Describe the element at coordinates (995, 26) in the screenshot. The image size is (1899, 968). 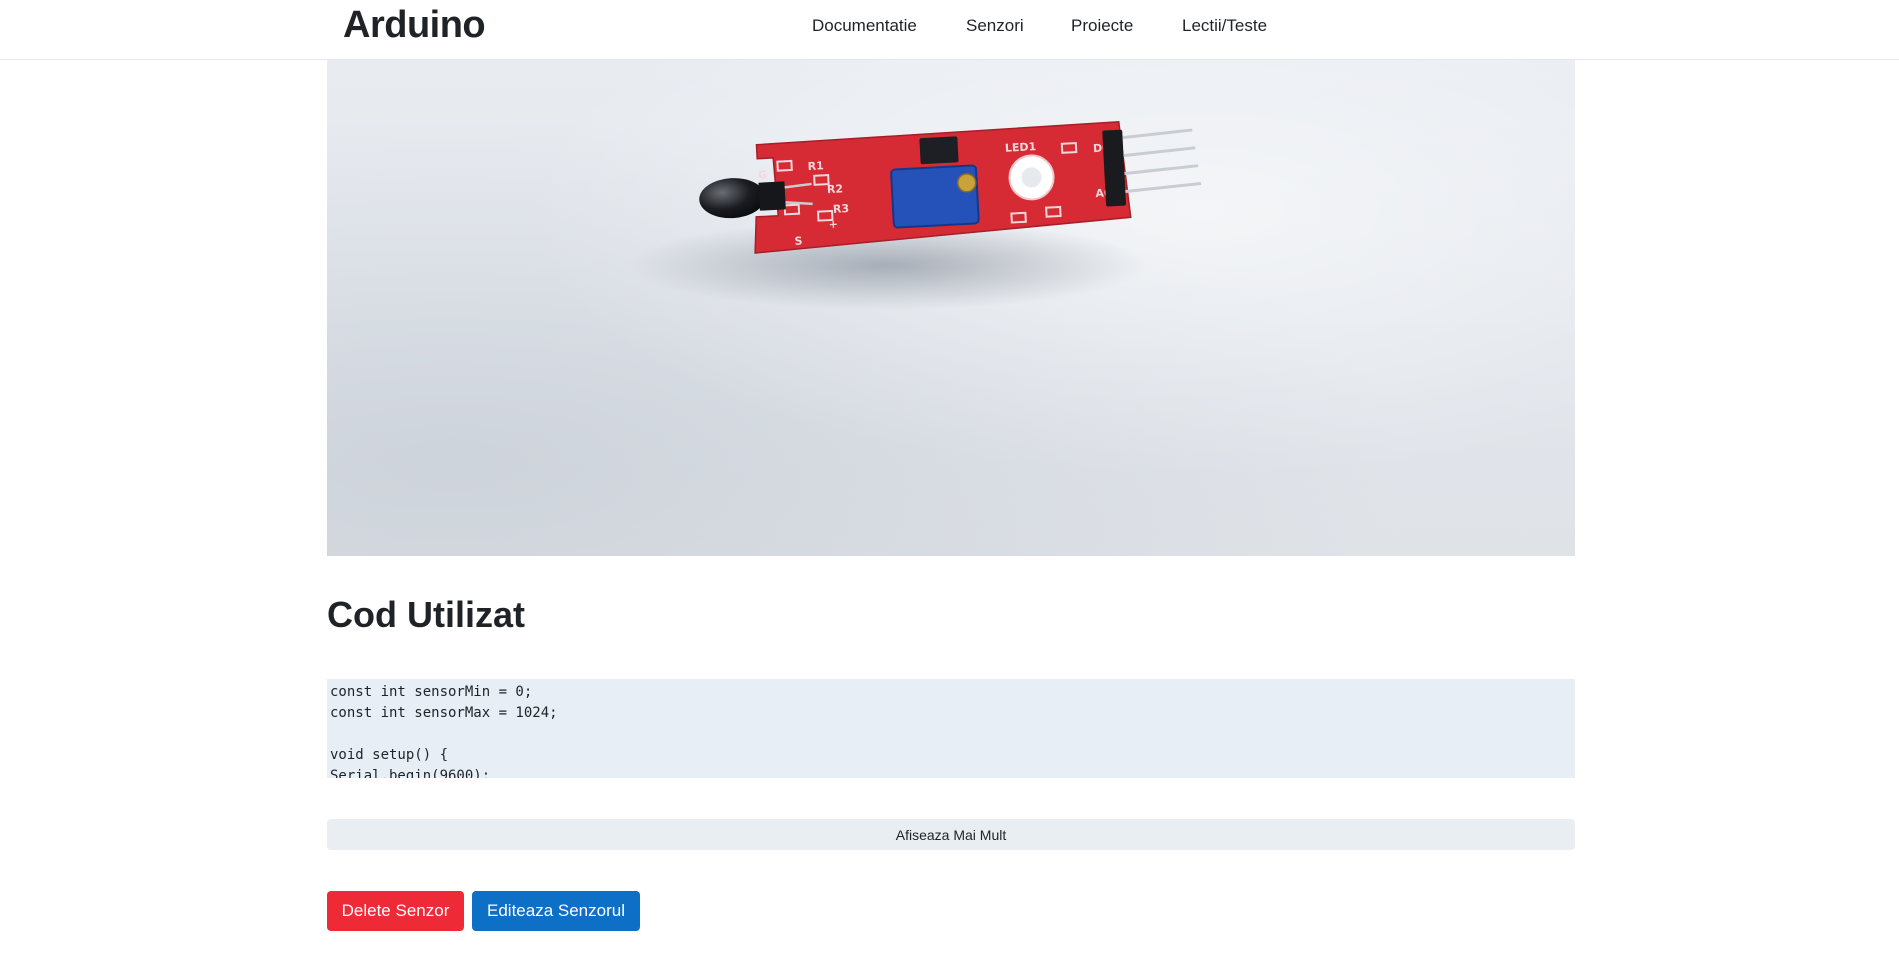
I see `nav-link-senzori: Senzori` at that location.